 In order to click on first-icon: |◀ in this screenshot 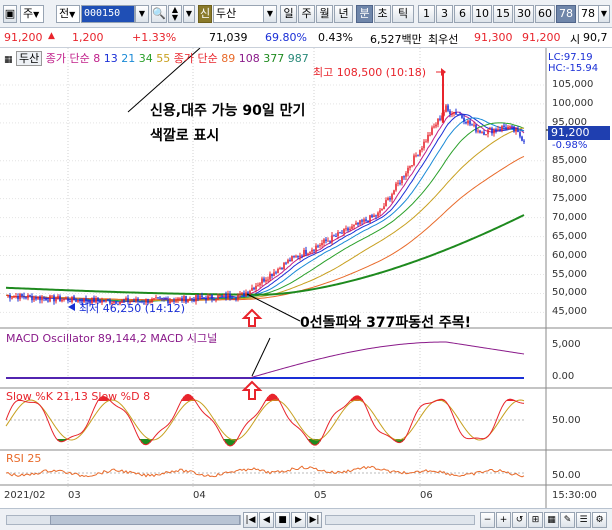, I will do `click(250, 520)`.